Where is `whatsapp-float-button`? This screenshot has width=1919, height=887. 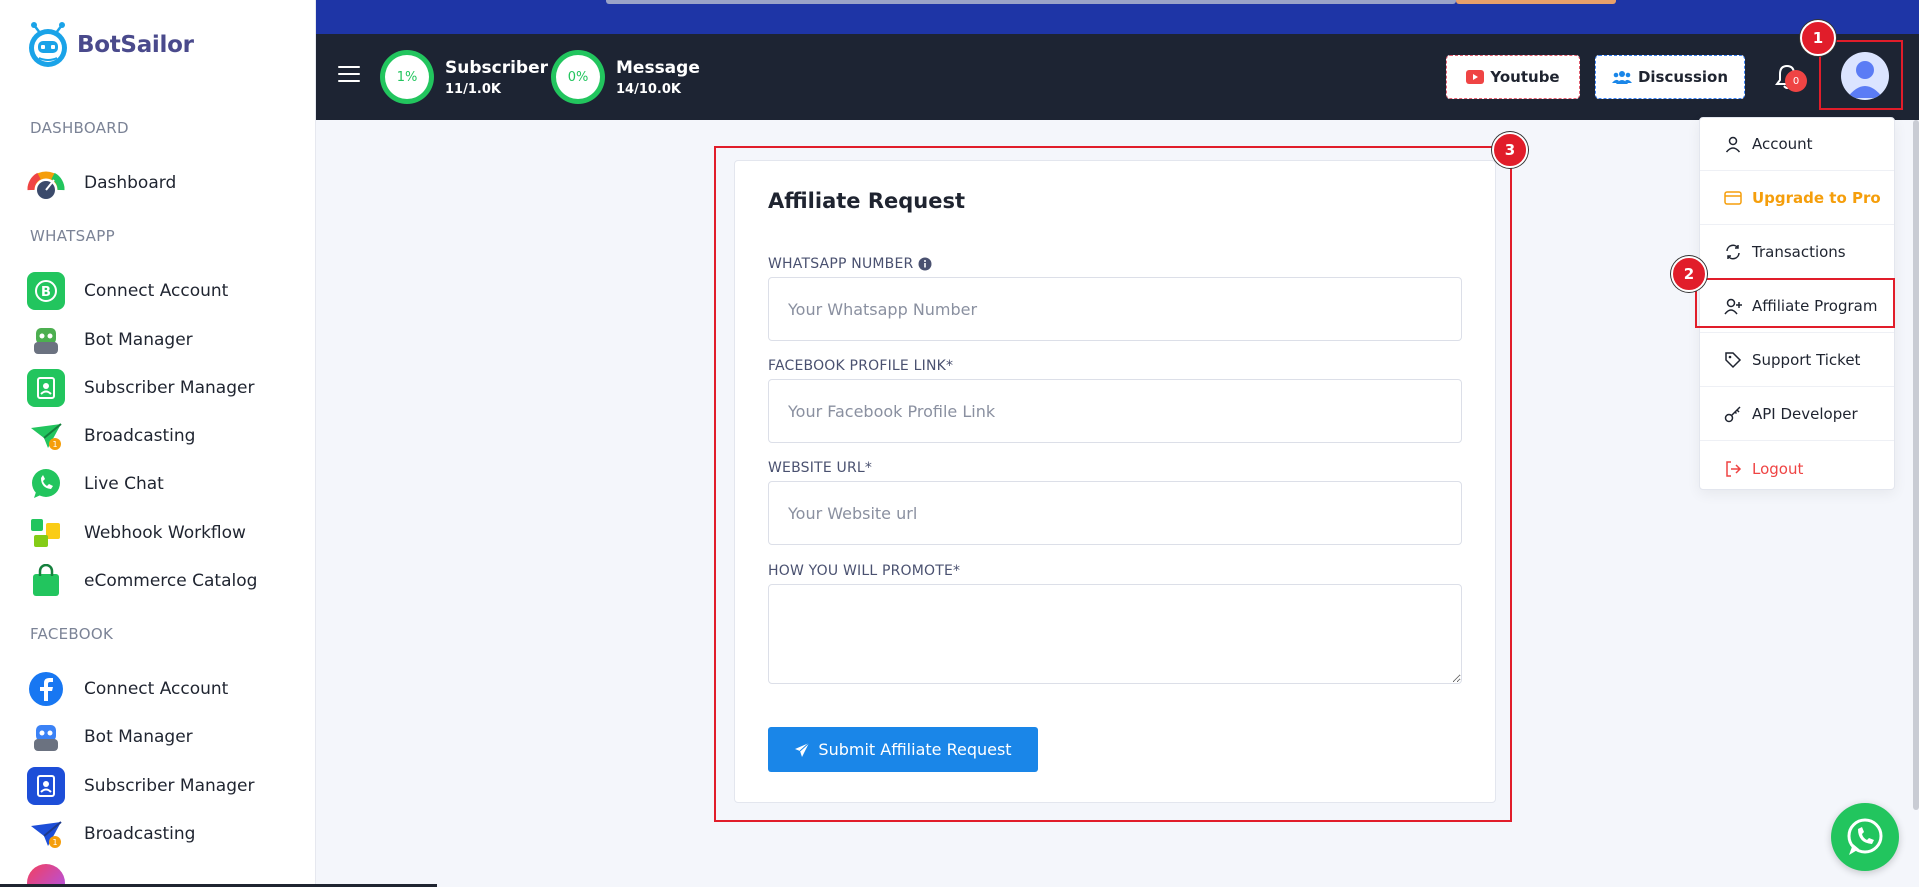
whatsapp-float-button is located at coordinates (1865, 837).